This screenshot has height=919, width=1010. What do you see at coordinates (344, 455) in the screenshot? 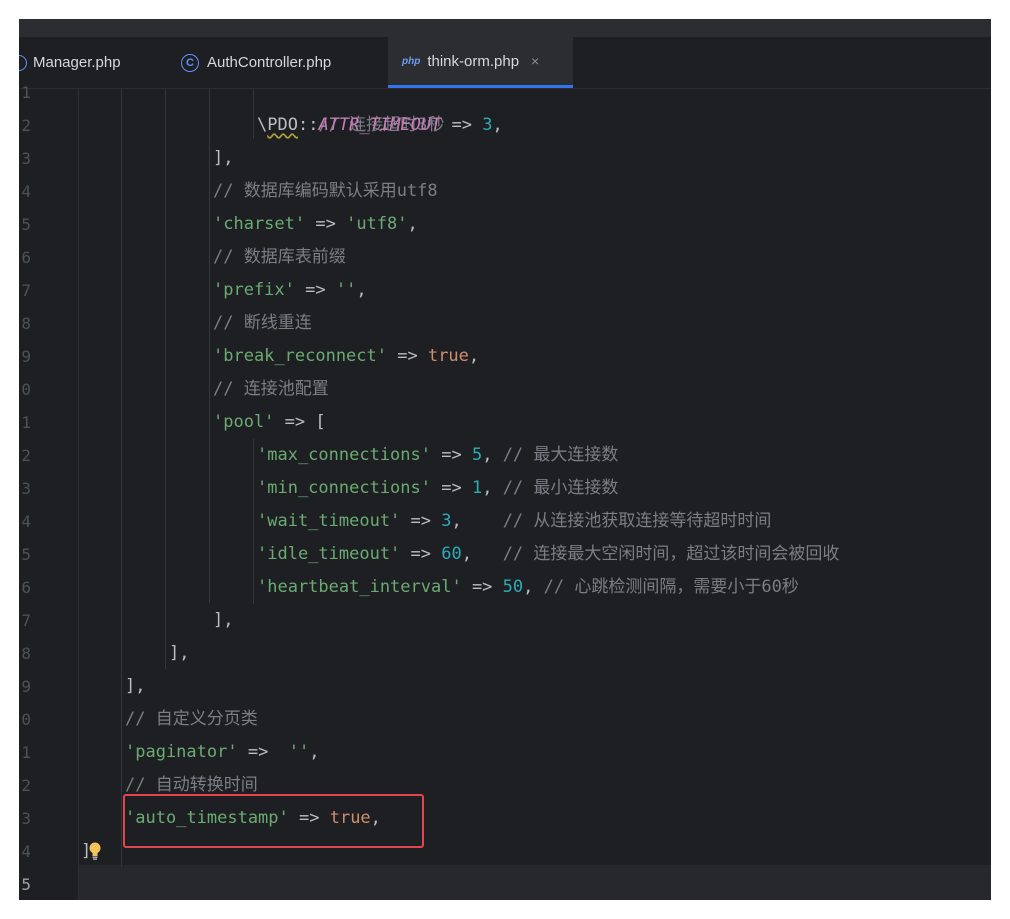
I see `string-key: 'max_connections'` at bounding box center [344, 455].